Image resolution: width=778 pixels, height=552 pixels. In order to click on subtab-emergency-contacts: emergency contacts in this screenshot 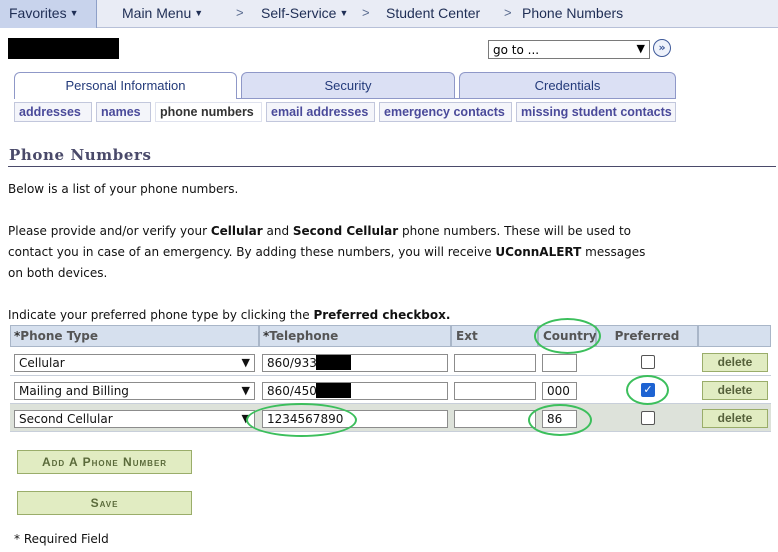, I will do `click(445, 112)`.